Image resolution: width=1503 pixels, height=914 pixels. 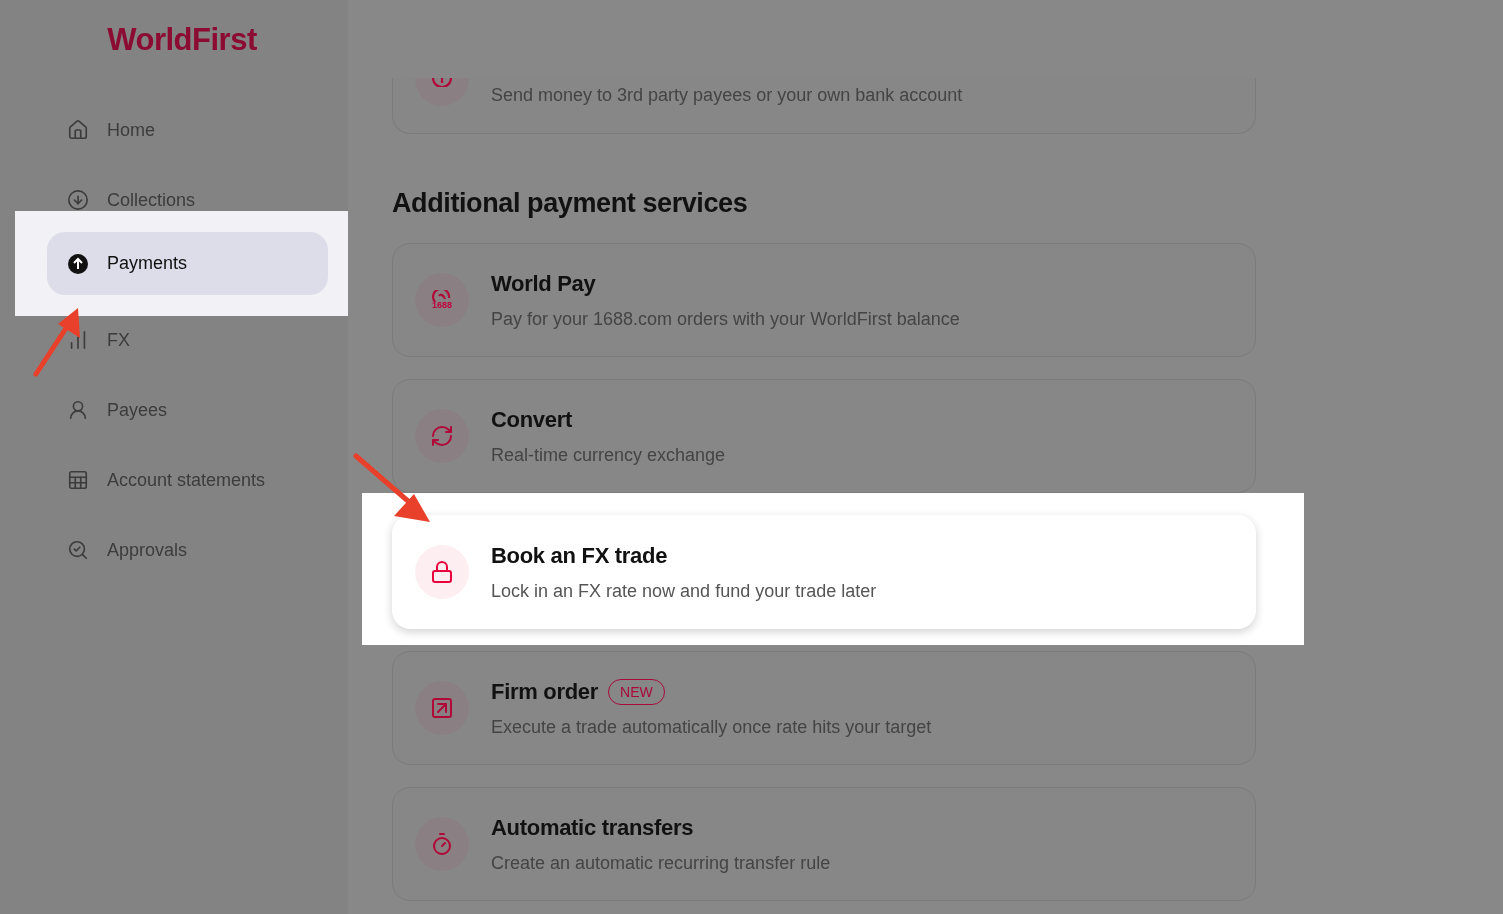 What do you see at coordinates (824, 708) in the screenshot?
I see `service-card: Firm order NEW Execute a trade automatically once rate hits your target` at bounding box center [824, 708].